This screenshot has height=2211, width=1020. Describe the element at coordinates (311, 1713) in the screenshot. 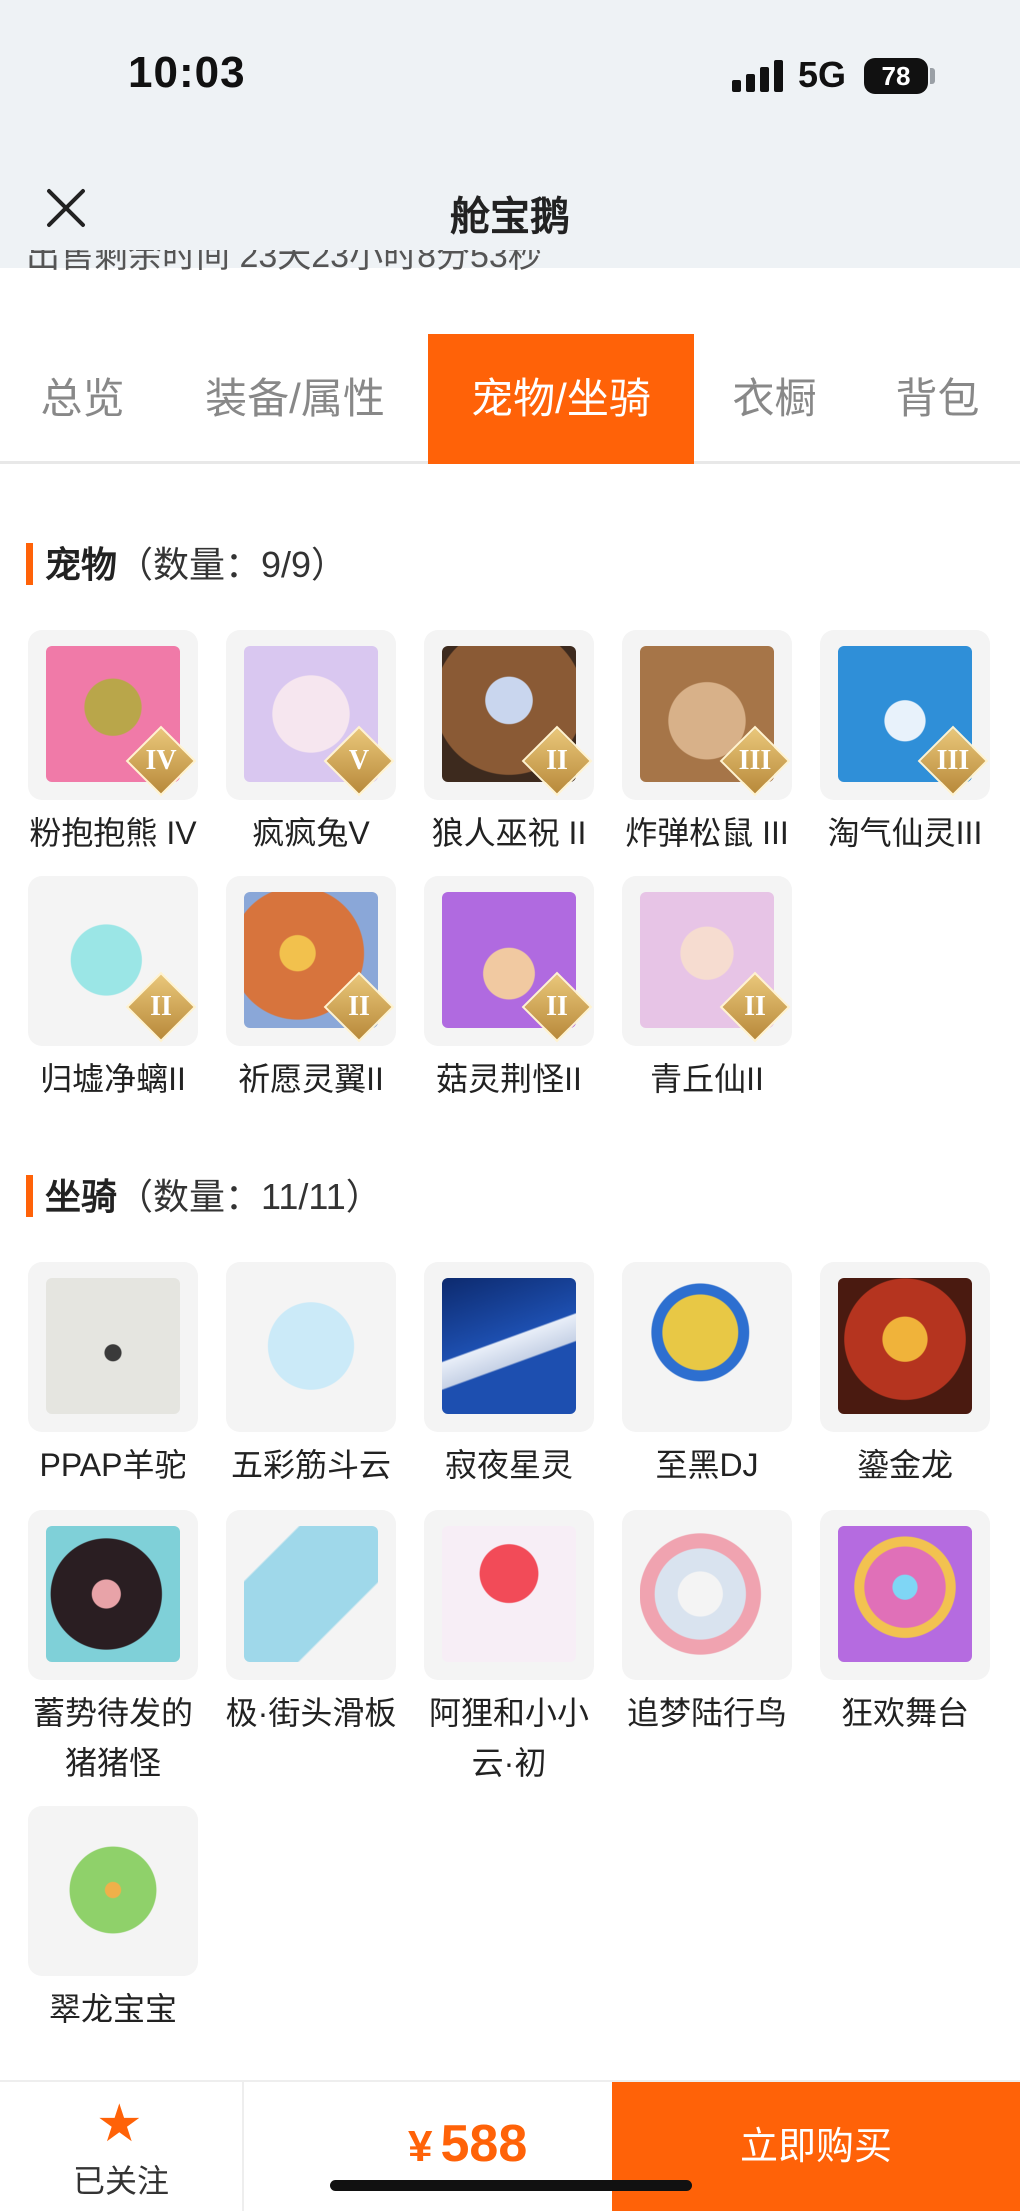

I see `mount-name: 极·街头滑板` at that location.